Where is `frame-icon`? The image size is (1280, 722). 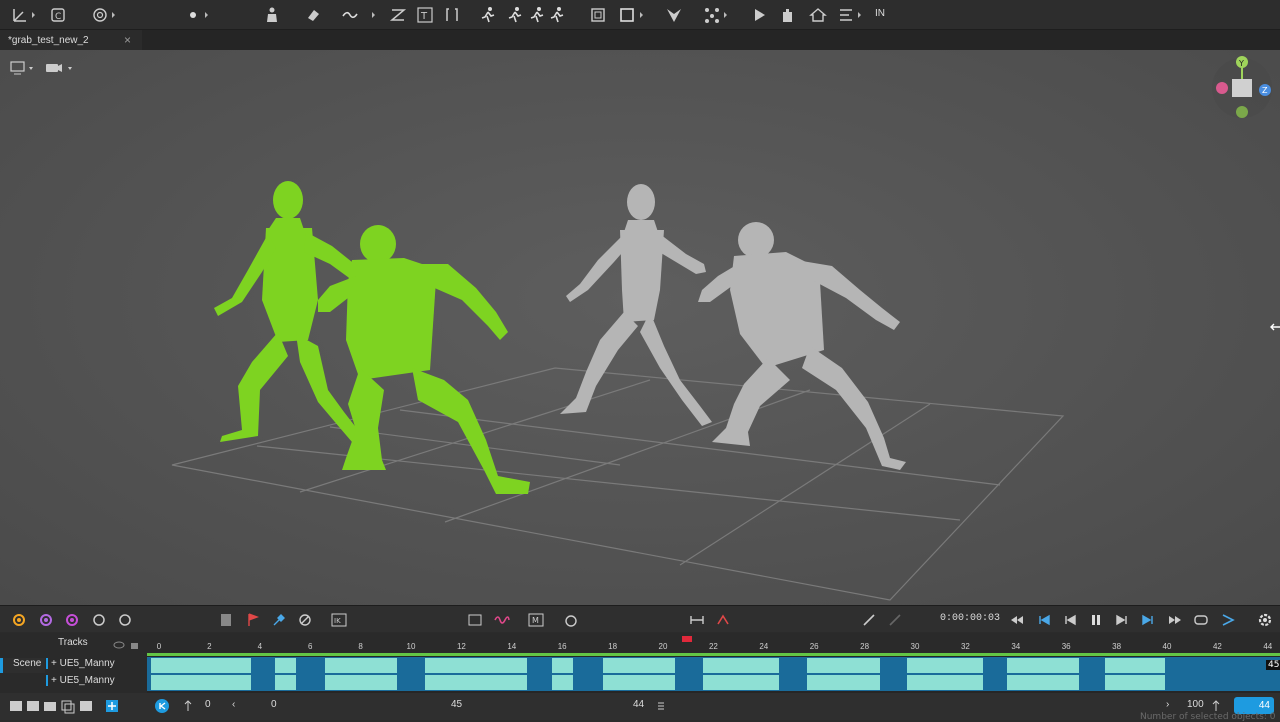
frame-icon is located at coordinates (598, 15).